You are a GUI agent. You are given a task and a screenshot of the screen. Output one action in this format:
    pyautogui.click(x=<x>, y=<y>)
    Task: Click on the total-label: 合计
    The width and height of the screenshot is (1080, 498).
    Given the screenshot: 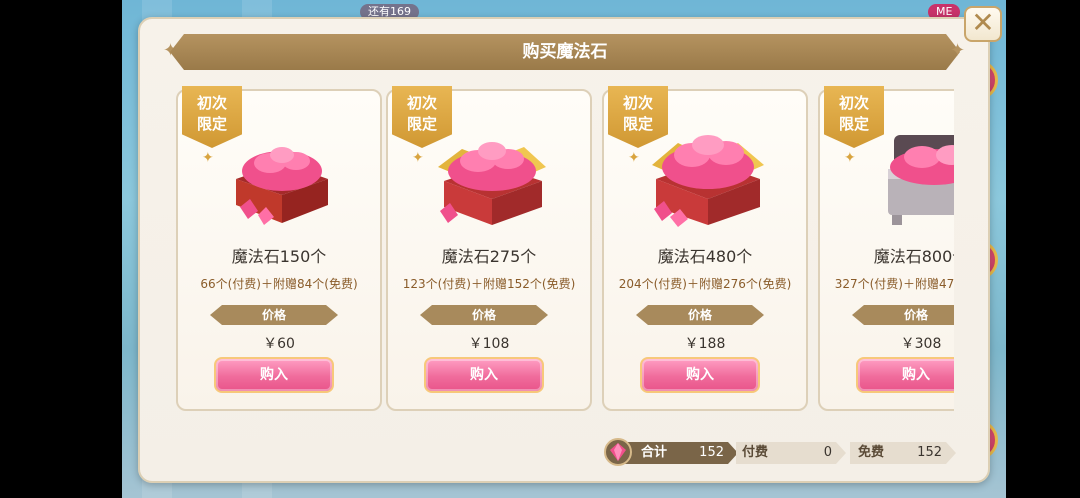 What is the action you would take?
    pyautogui.click(x=654, y=452)
    